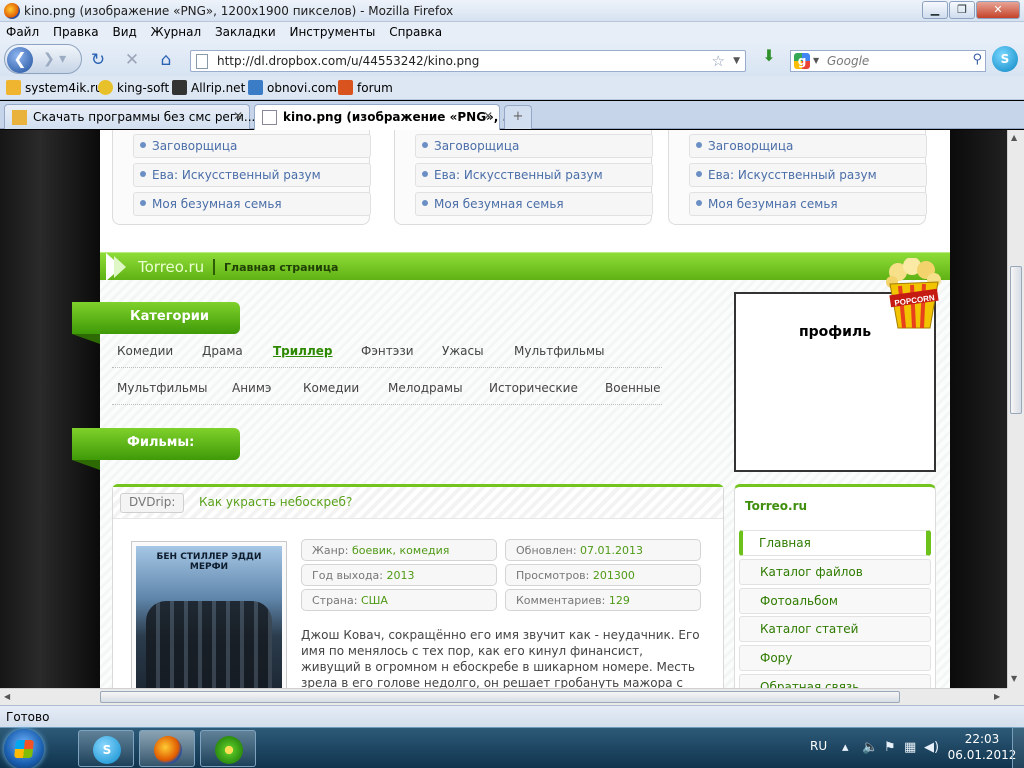 This screenshot has height=768, width=1024. What do you see at coordinates (603, 575) in the screenshot?
I see `views-info: Просмотров: 201300` at bounding box center [603, 575].